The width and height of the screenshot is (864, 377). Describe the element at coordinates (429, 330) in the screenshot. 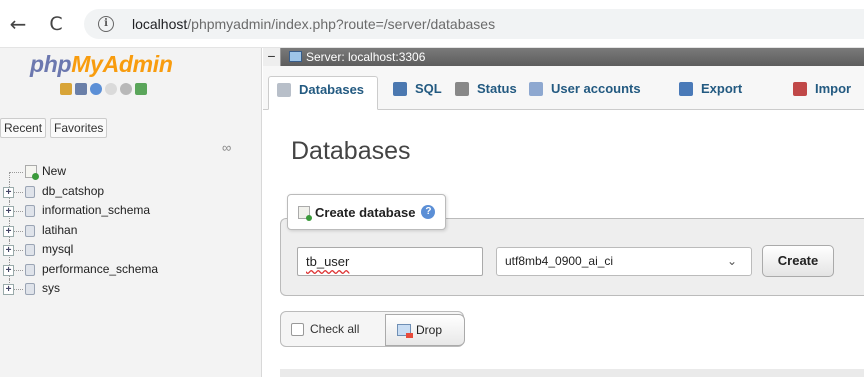

I see `drop-label: Drop` at that location.